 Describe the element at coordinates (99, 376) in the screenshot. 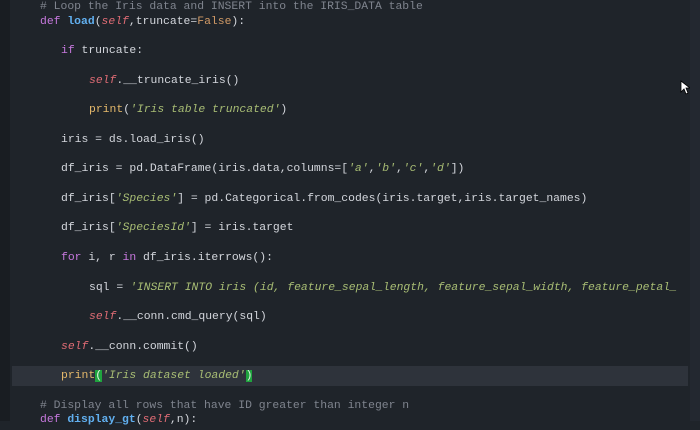

I see `matched-bracket: (` at that location.